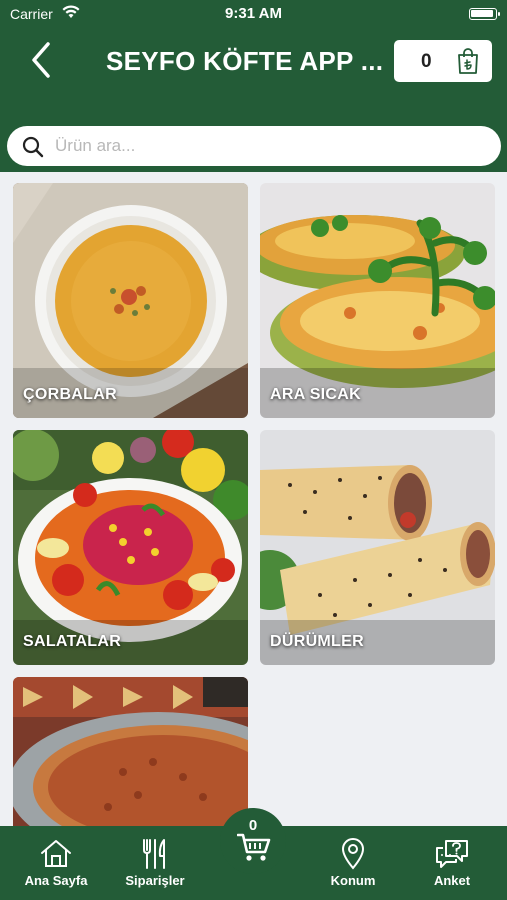  What do you see at coordinates (72, 641) in the screenshot?
I see `category-label: SALATALAR` at bounding box center [72, 641].